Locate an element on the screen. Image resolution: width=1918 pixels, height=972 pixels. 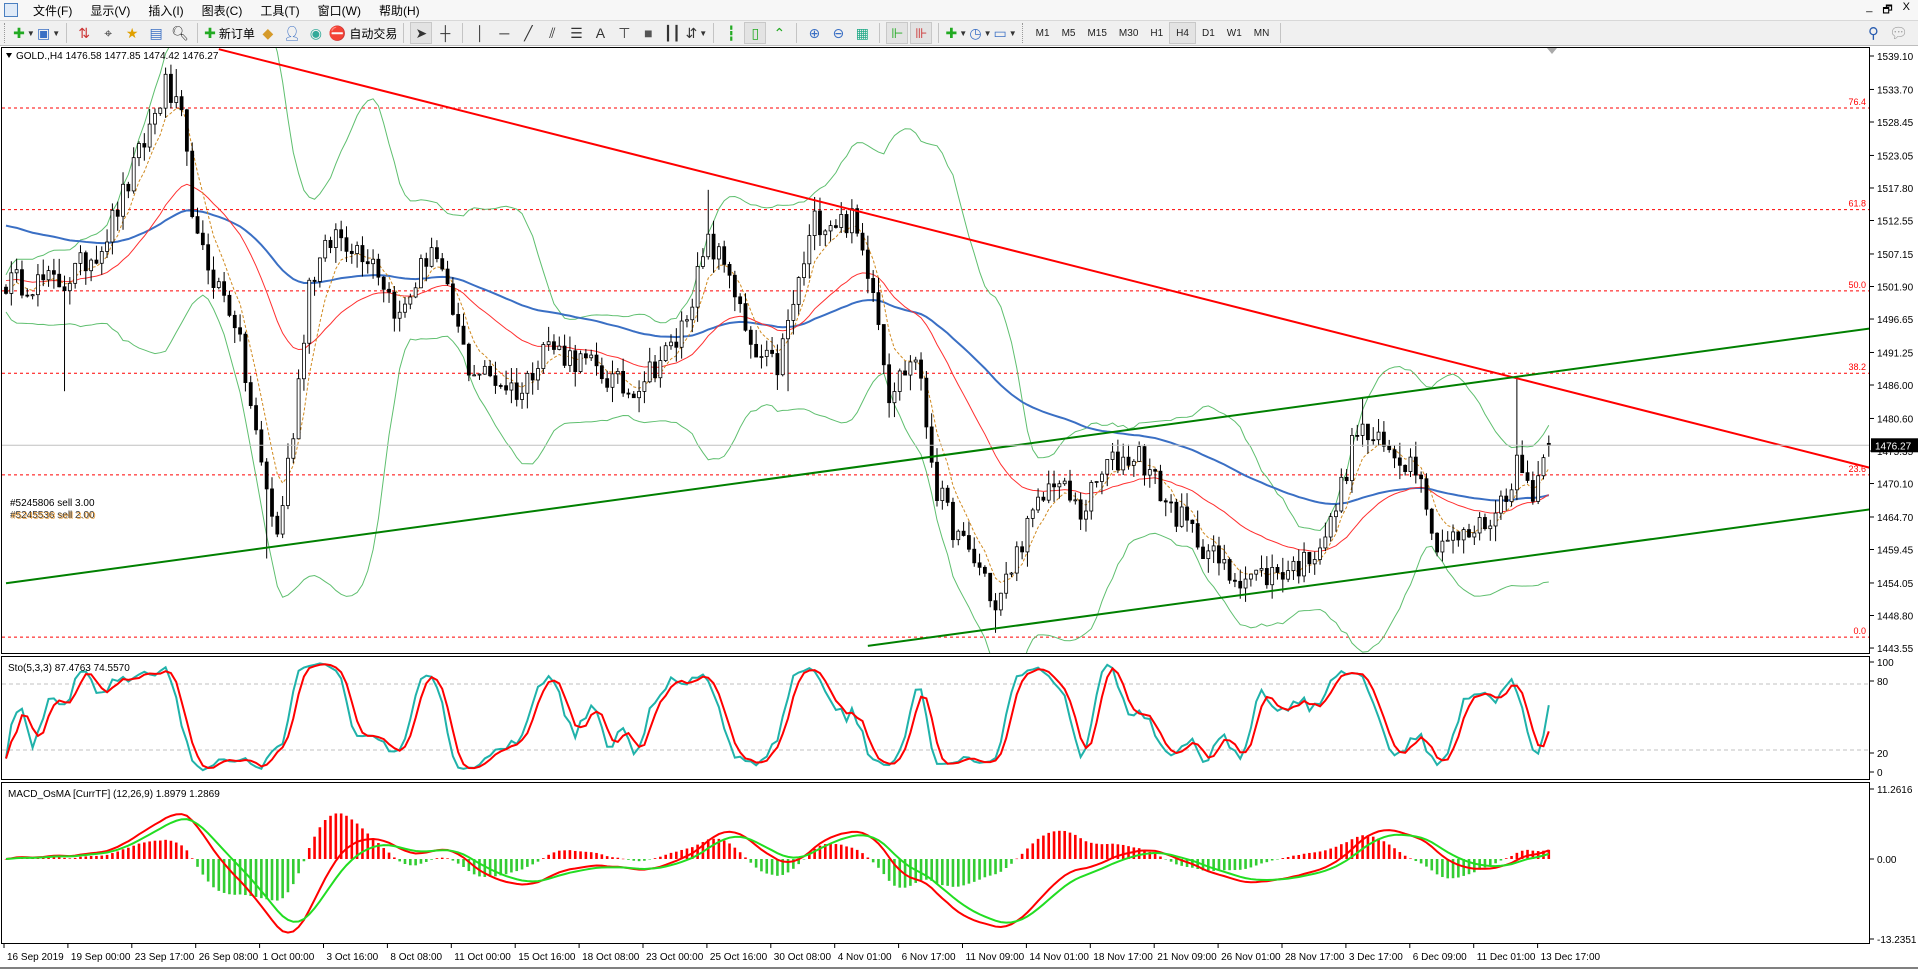
crosshair-tool: ┼ is located at coordinates (445, 33).